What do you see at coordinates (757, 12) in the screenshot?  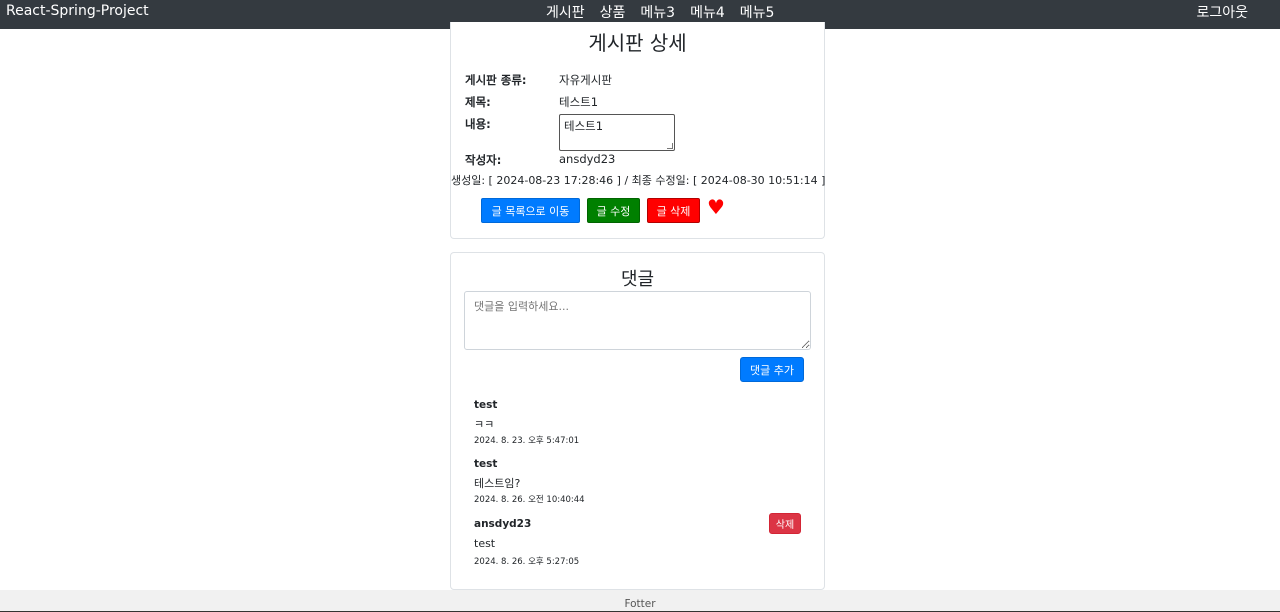 I see `nav-item-menu5: 메뉴5` at bounding box center [757, 12].